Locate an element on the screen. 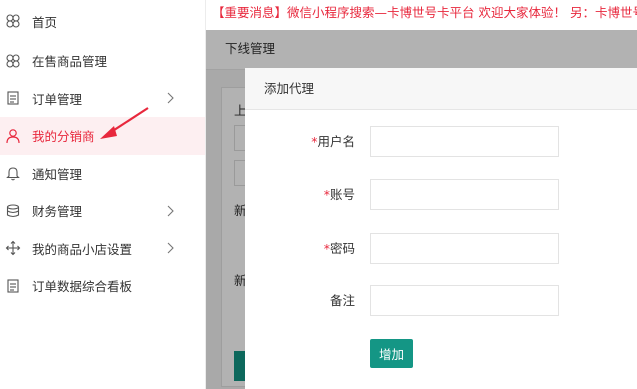 The width and height of the screenshot is (637, 389). remark-label: 备注 is located at coordinates (342, 300).